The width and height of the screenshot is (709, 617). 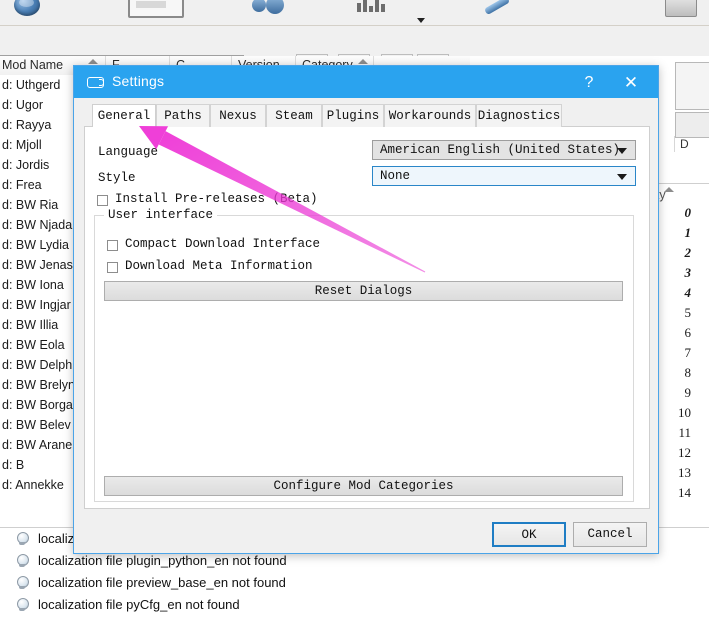 What do you see at coordinates (102, 200) in the screenshot?
I see `install-prereleases-checkbox` at bounding box center [102, 200].